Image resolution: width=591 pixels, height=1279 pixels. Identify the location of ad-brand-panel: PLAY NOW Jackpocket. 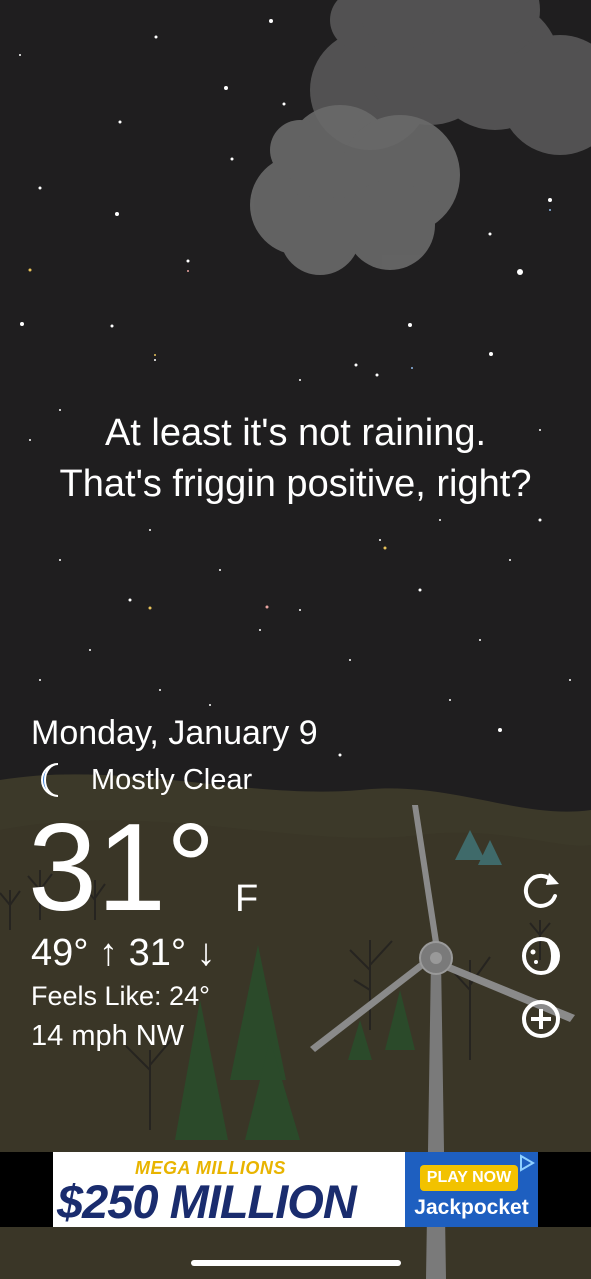
(471, 1189).